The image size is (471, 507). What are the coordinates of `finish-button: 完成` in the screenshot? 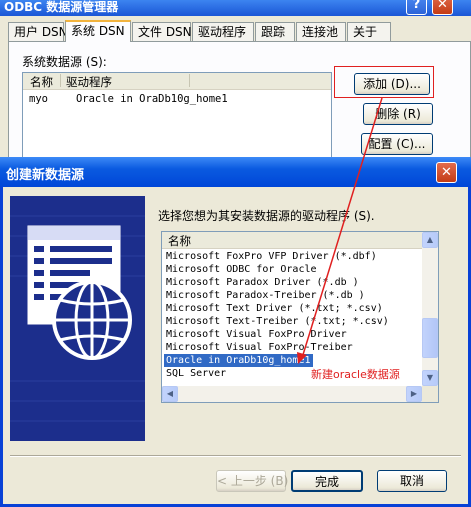 It's located at (327, 481).